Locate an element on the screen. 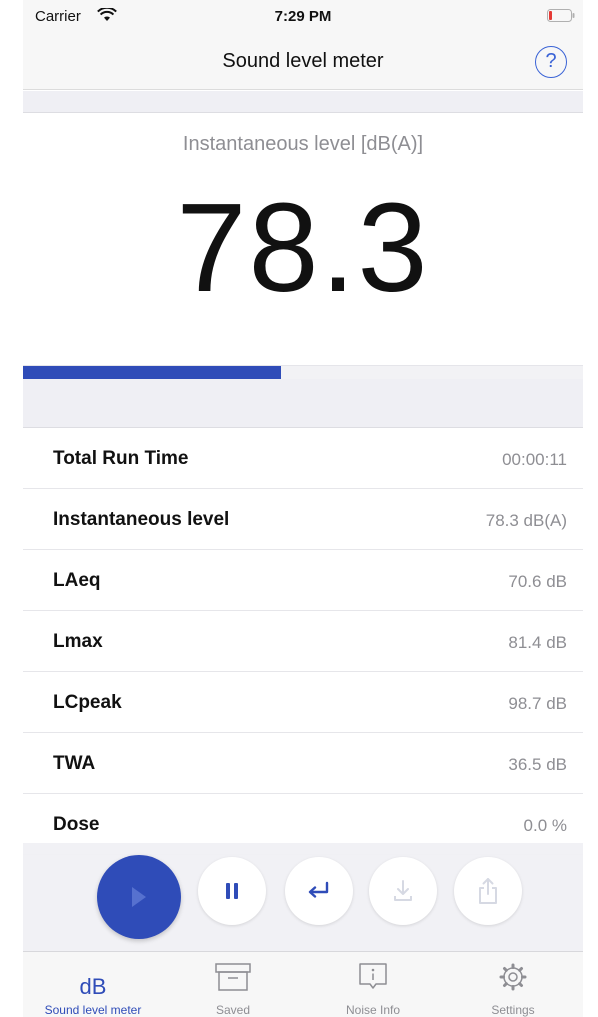 This screenshot has width=598, height=1017. return-icon is located at coordinates (318, 889).